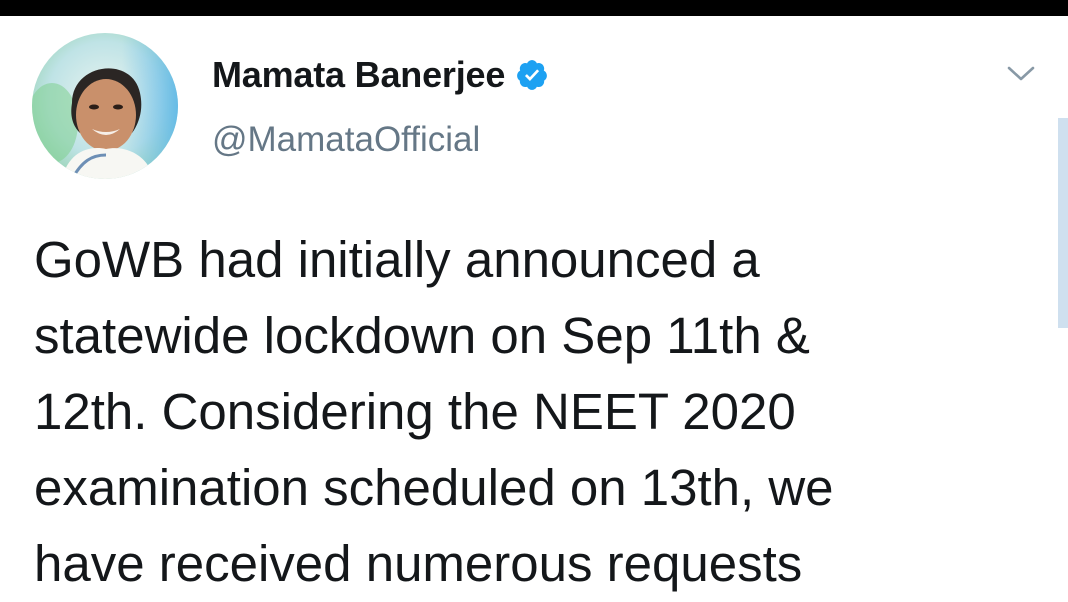  I want to click on scrollbar, so click(1063, 223).